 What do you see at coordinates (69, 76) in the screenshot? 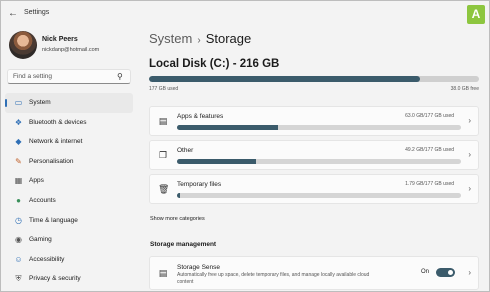
I see `search-input: Find a setting ⚲` at bounding box center [69, 76].